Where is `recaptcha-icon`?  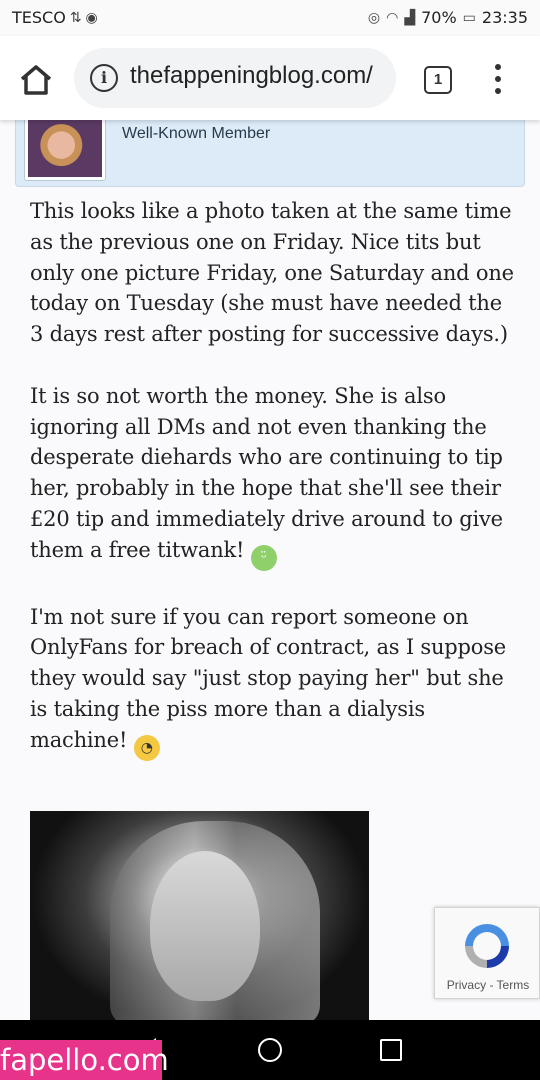
recaptcha-icon is located at coordinates (487, 946).